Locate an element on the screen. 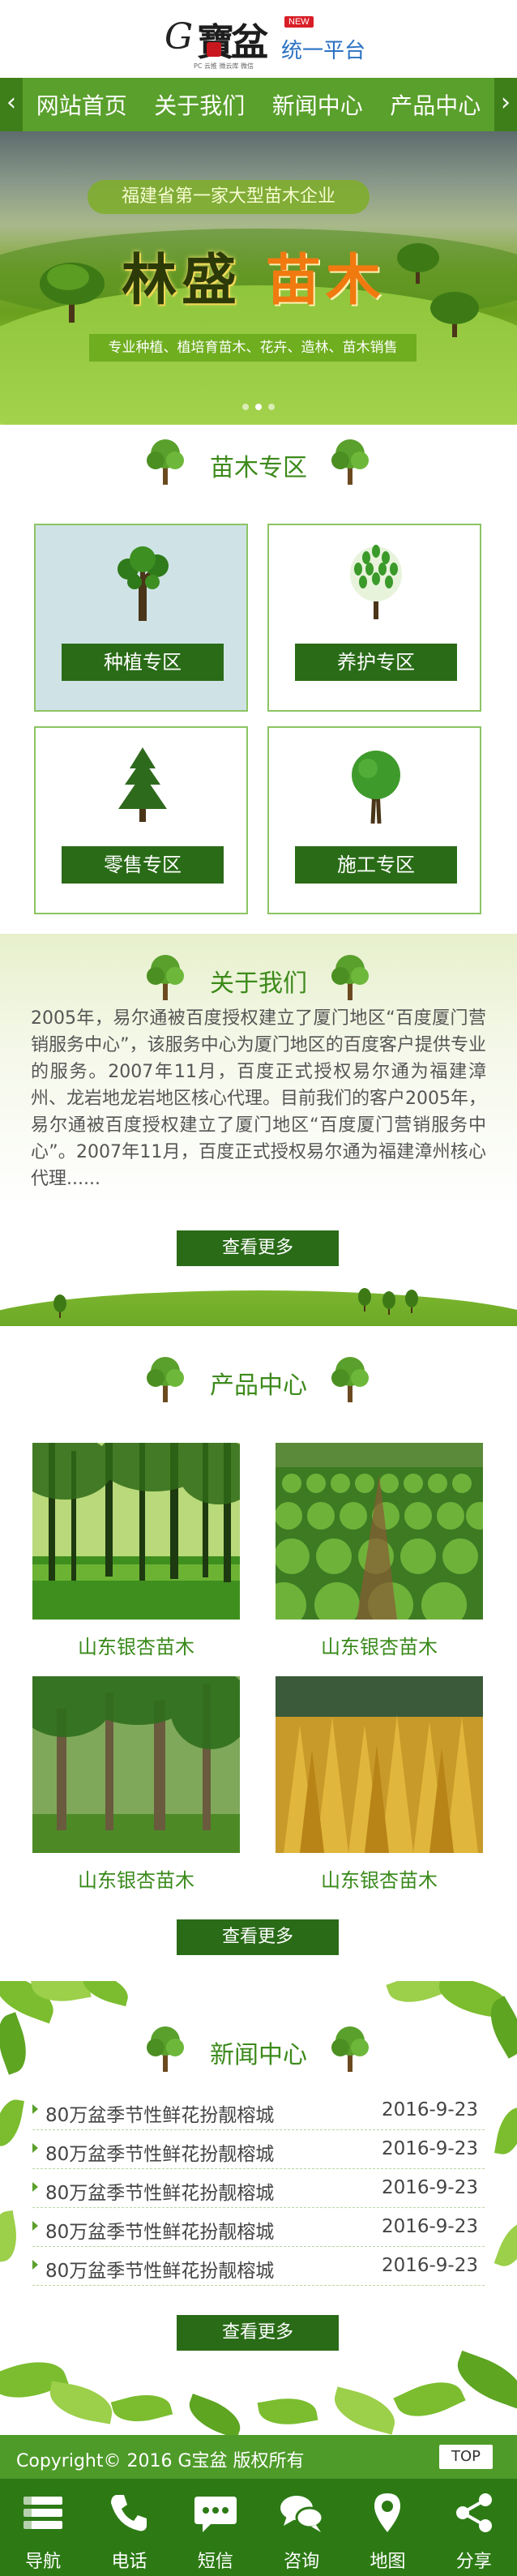  tab-label: 咨询 is located at coordinates (302, 2562).